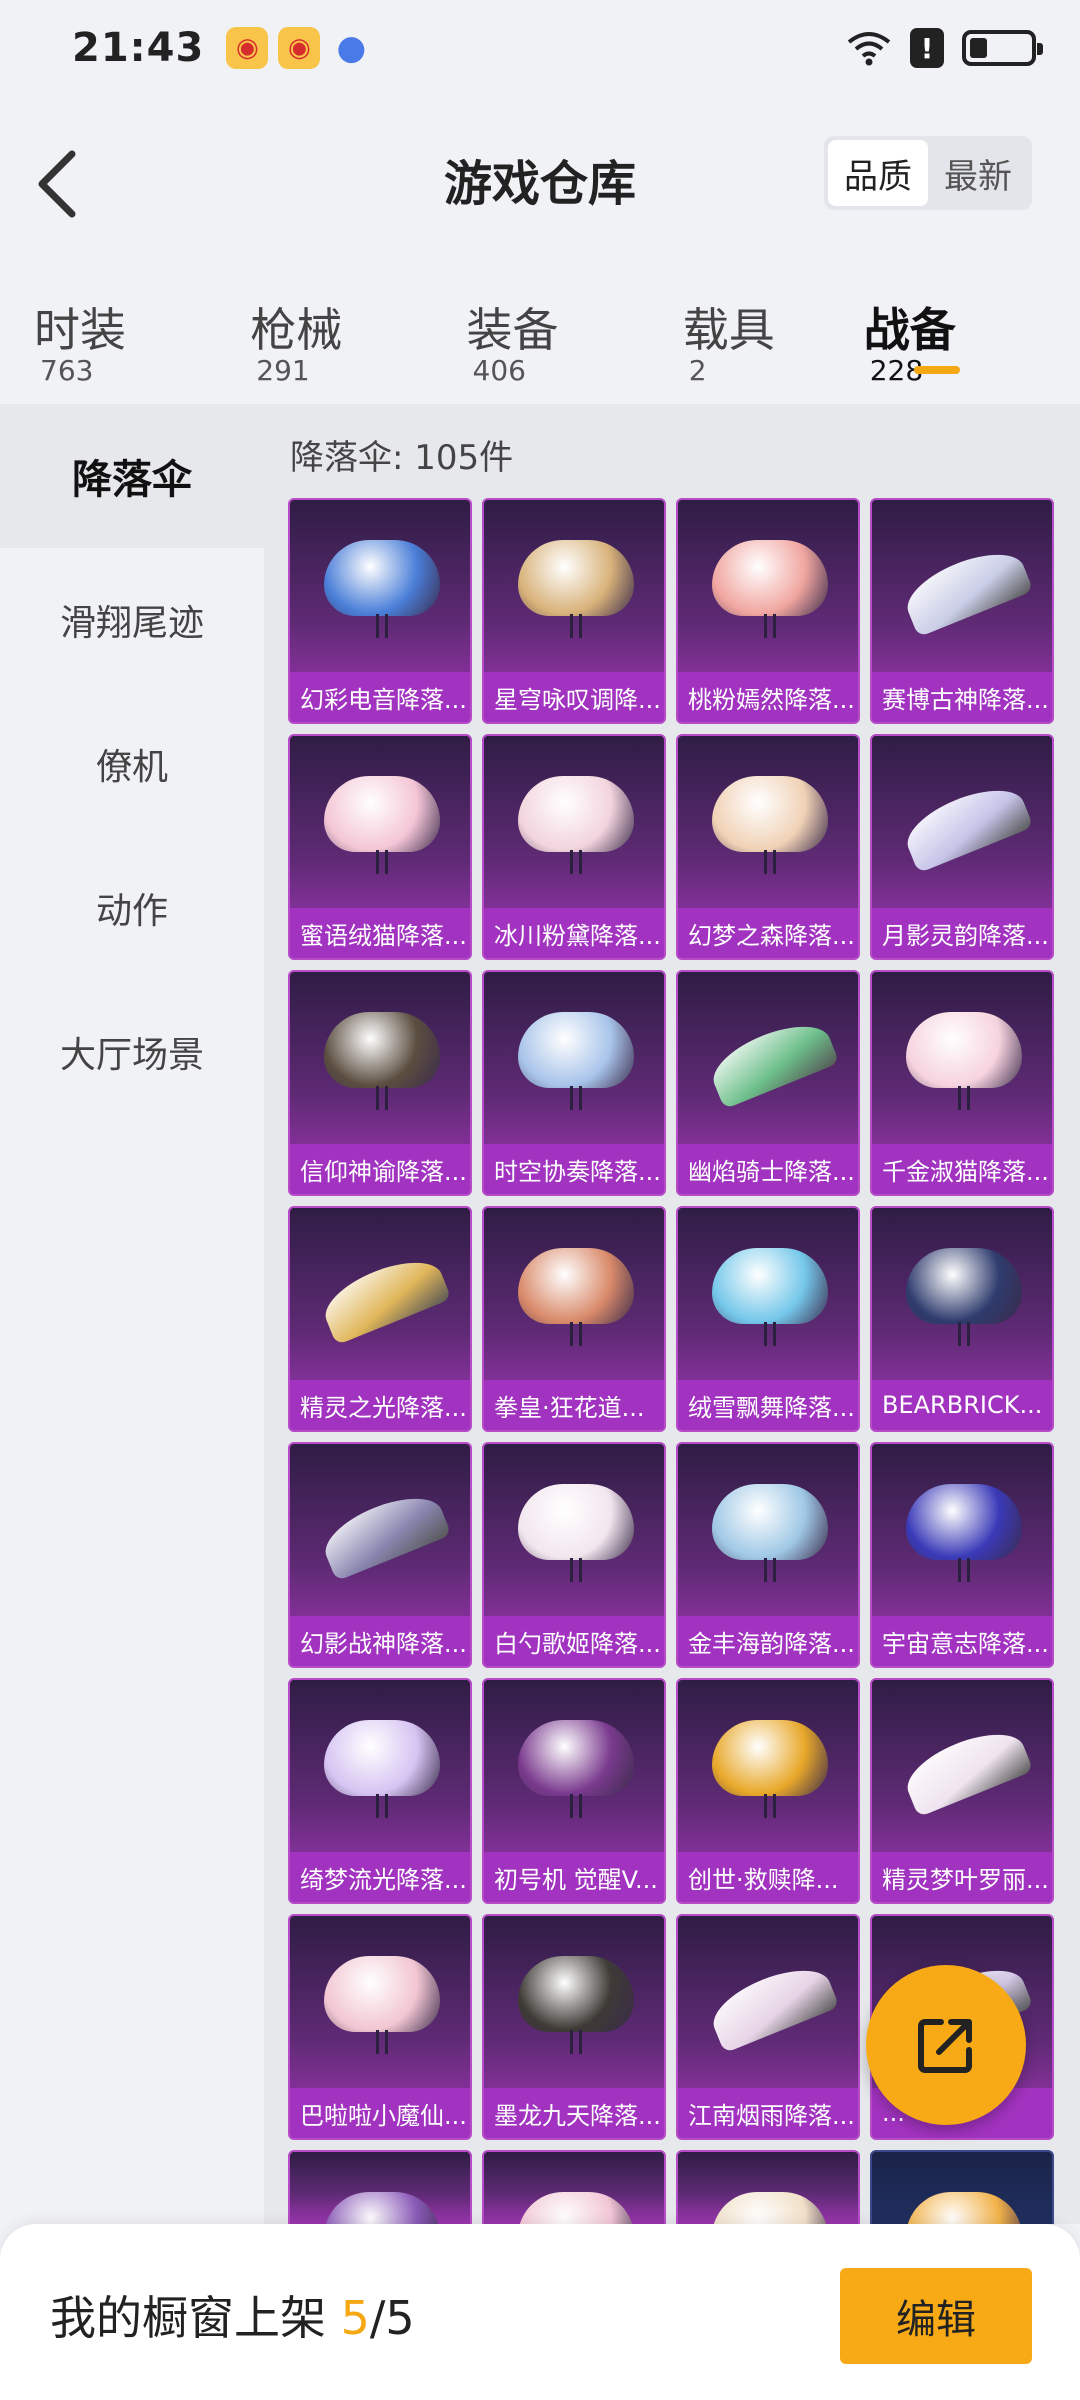 This screenshot has height=2400, width=1080. What do you see at coordinates (946, 2045) in the screenshot?
I see `share-button` at bounding box center [946, 2045].